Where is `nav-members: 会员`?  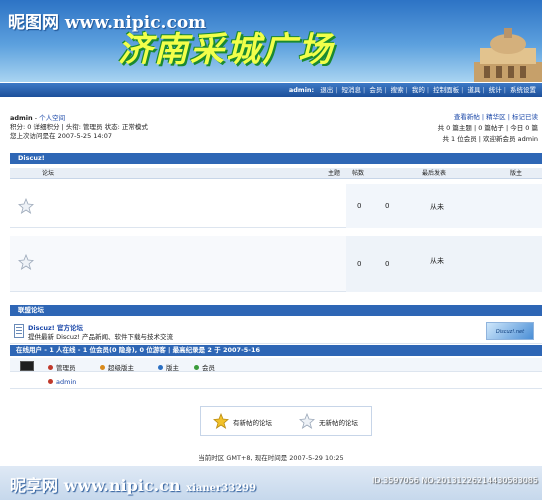
nav-members: 会员 is located at coordinates (375, 90).